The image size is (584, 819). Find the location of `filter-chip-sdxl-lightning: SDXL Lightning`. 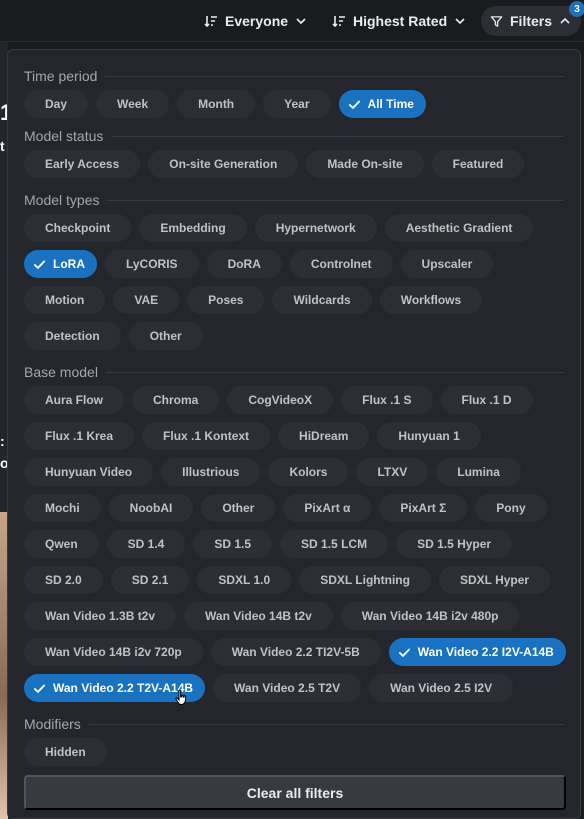

filter-chip-sdxl-lightning: SDXL Lightning is located at coordinates (365, 580).